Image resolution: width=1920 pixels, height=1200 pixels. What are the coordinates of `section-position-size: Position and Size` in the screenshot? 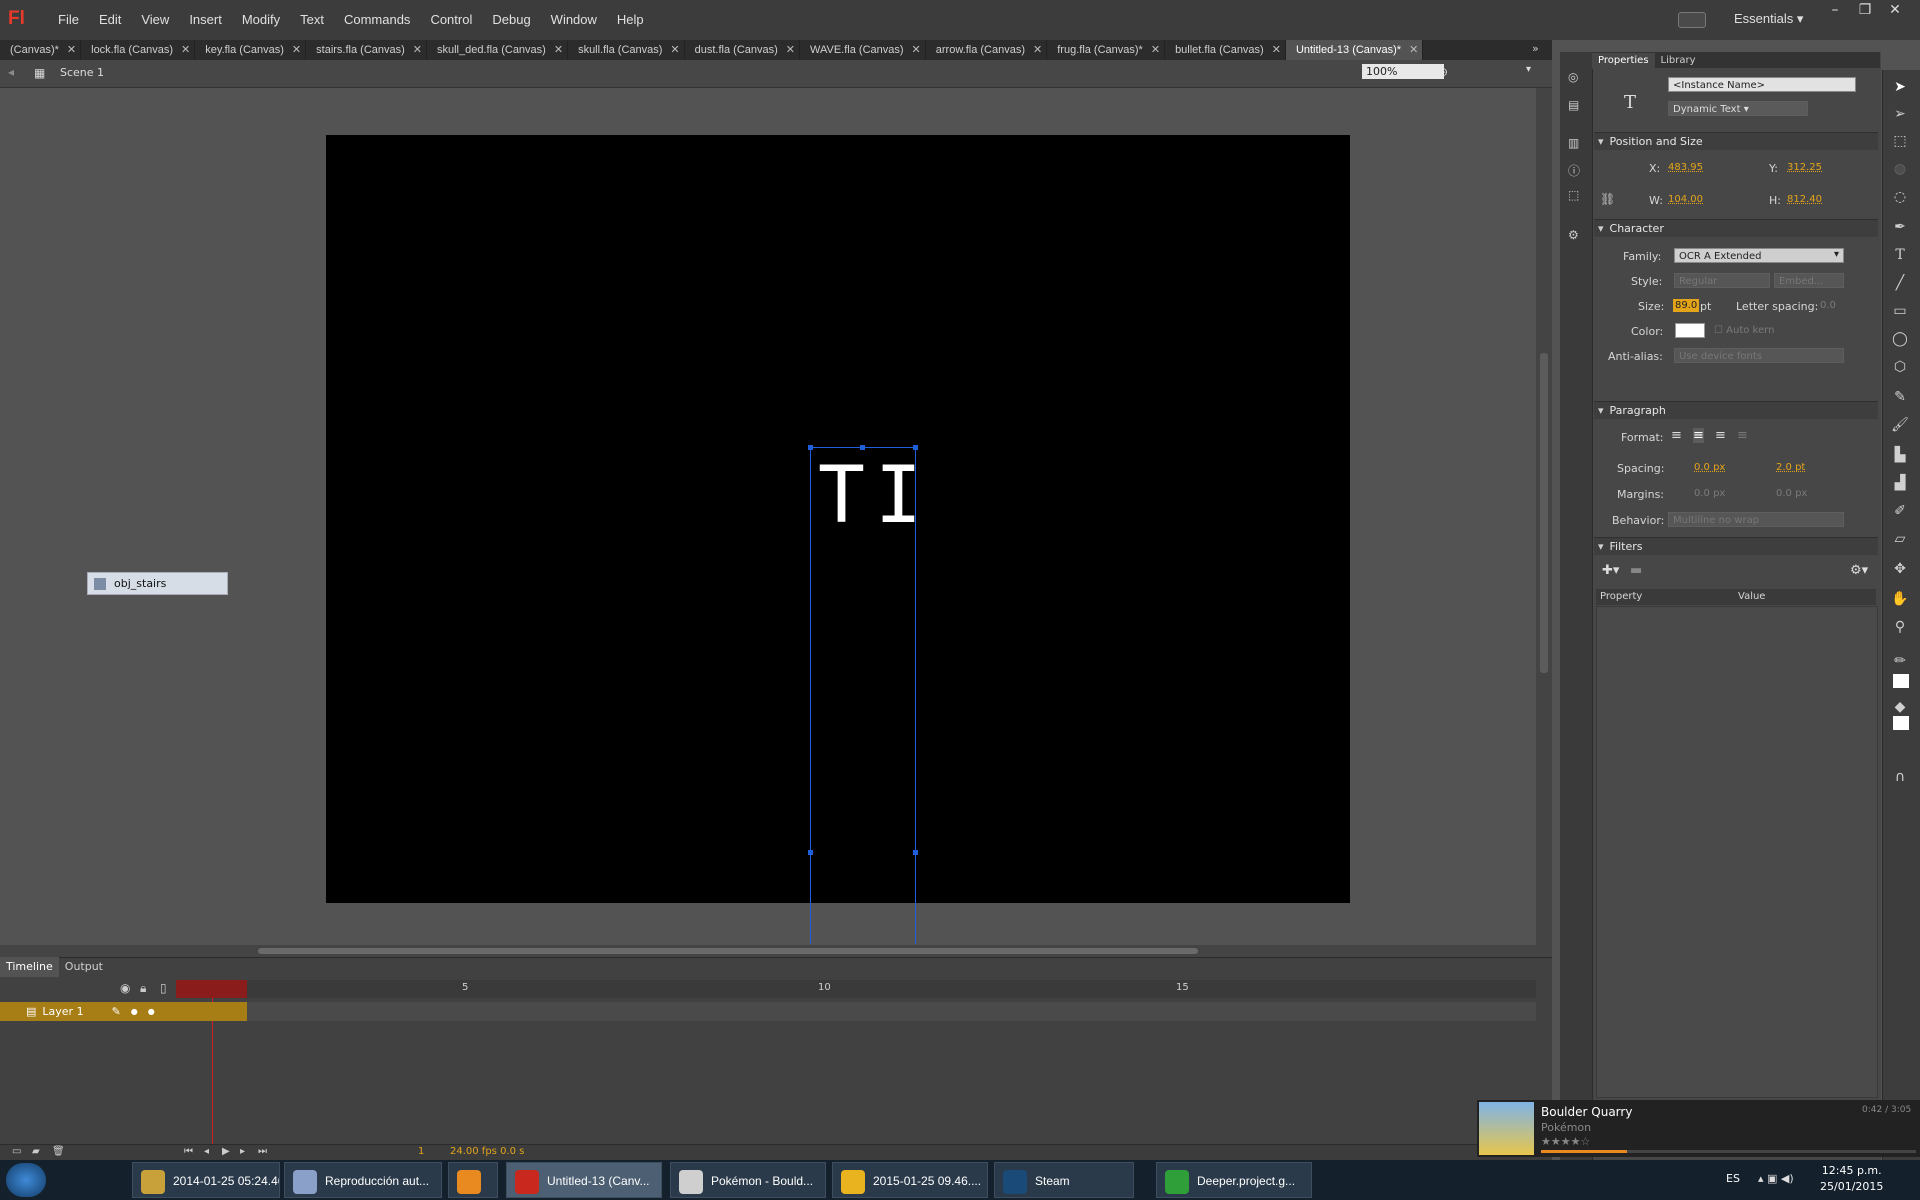 It's located at (1736, 141).